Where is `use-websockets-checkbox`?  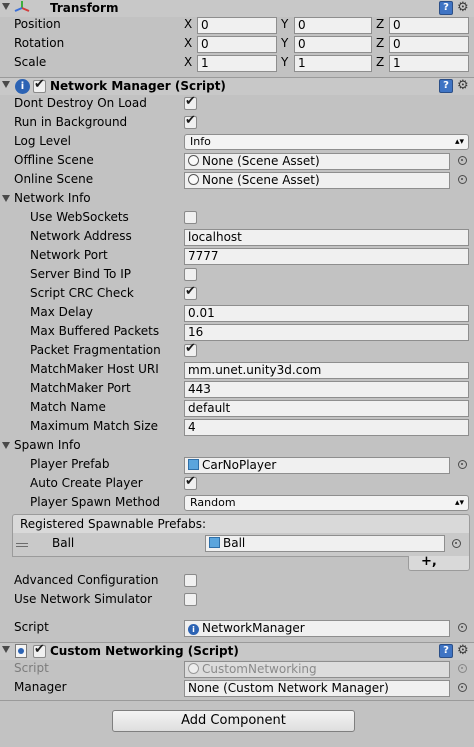
use-websockets-checkbox is located at coordinates (190, 217).